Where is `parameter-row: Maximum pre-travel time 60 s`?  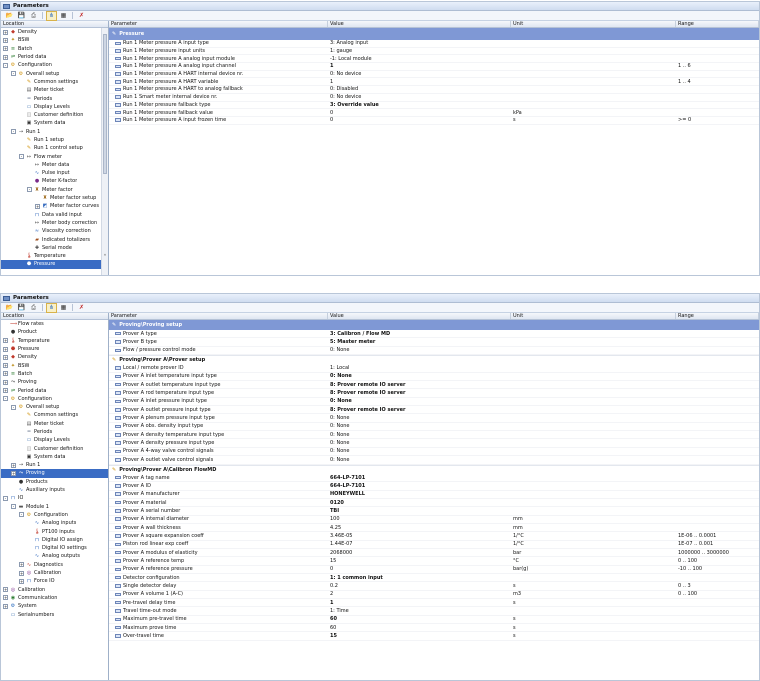
parameter-row: Maximum pre-travel time 60 s is located at coordinates (434, 620).